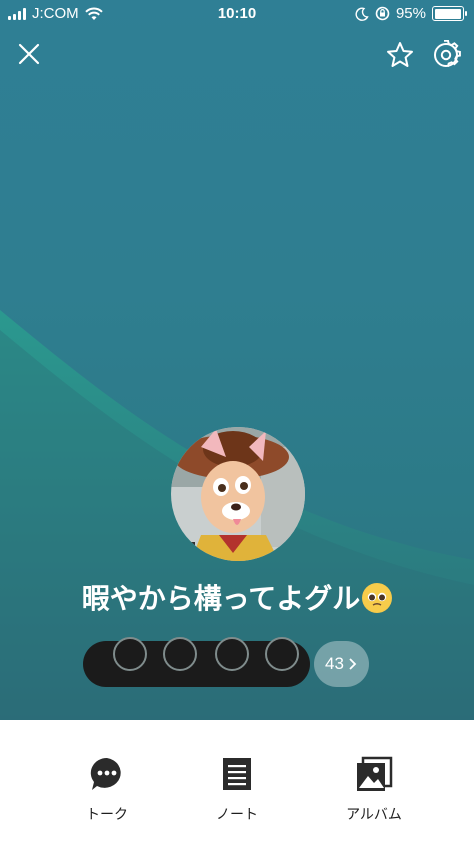 Image resolution: width=474 pixels, height=843 pixels. I want to click on member-avatars-redacted, so click(196, 662).